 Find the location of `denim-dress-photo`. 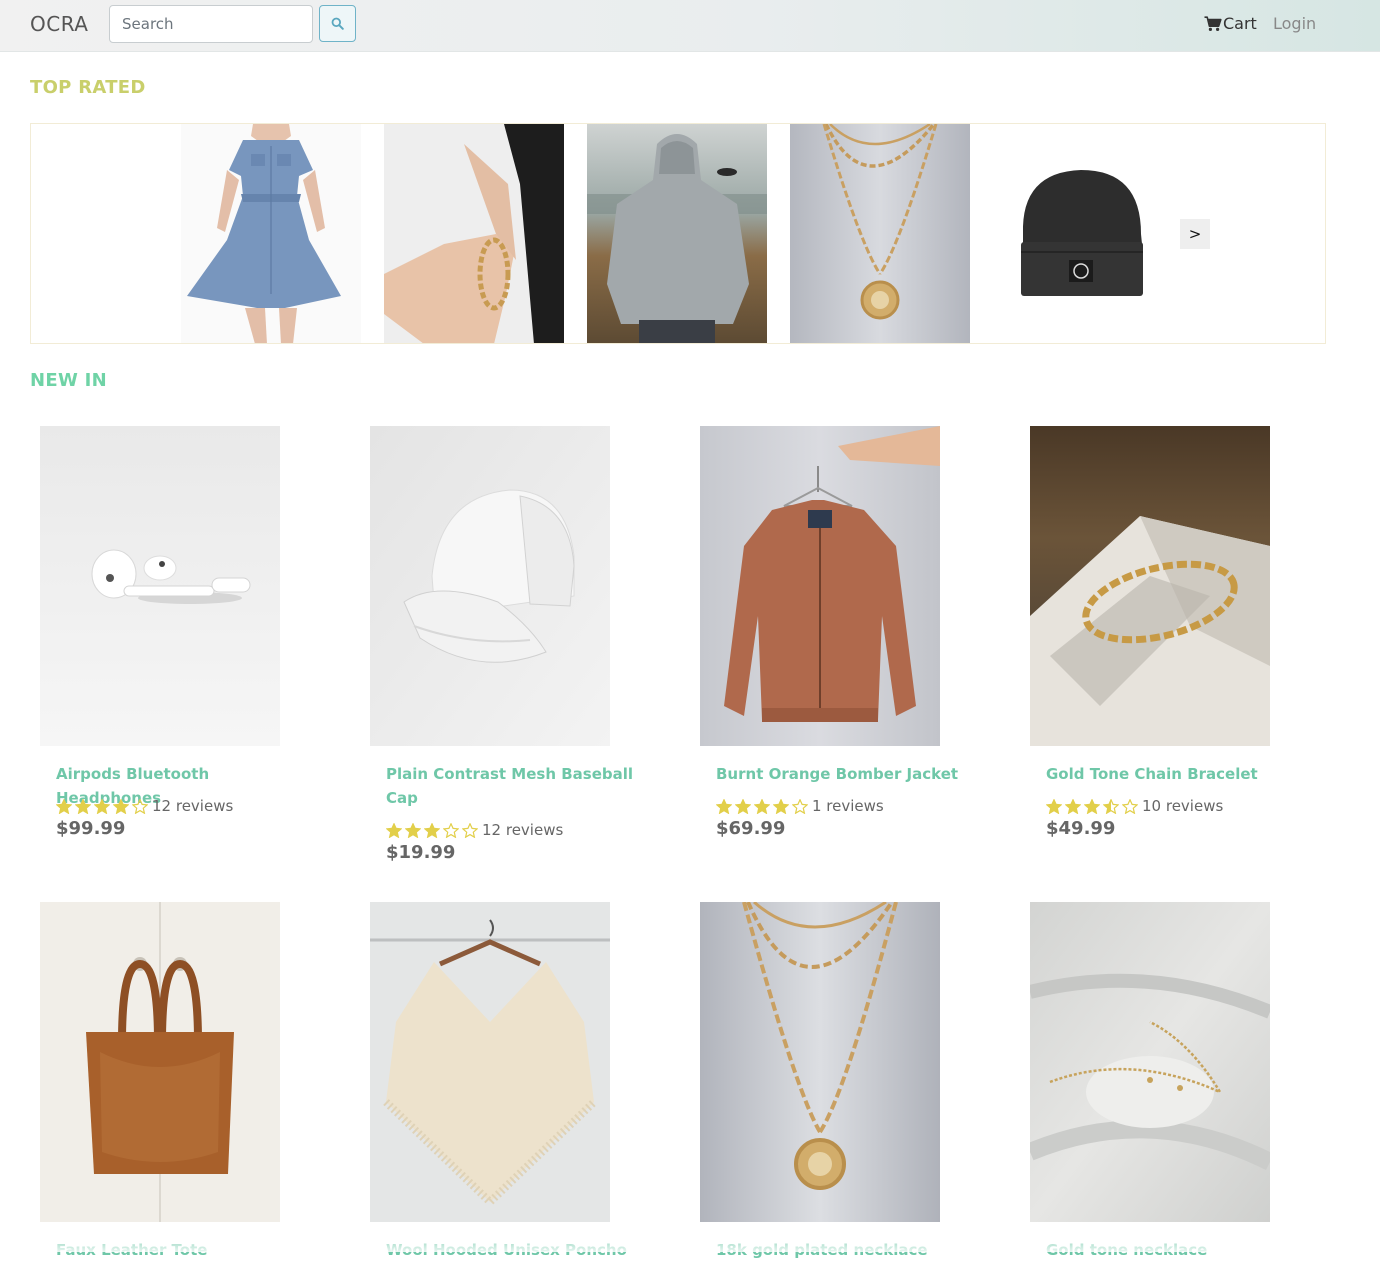

denim-dress-photo is located at coordinates (271, 233).